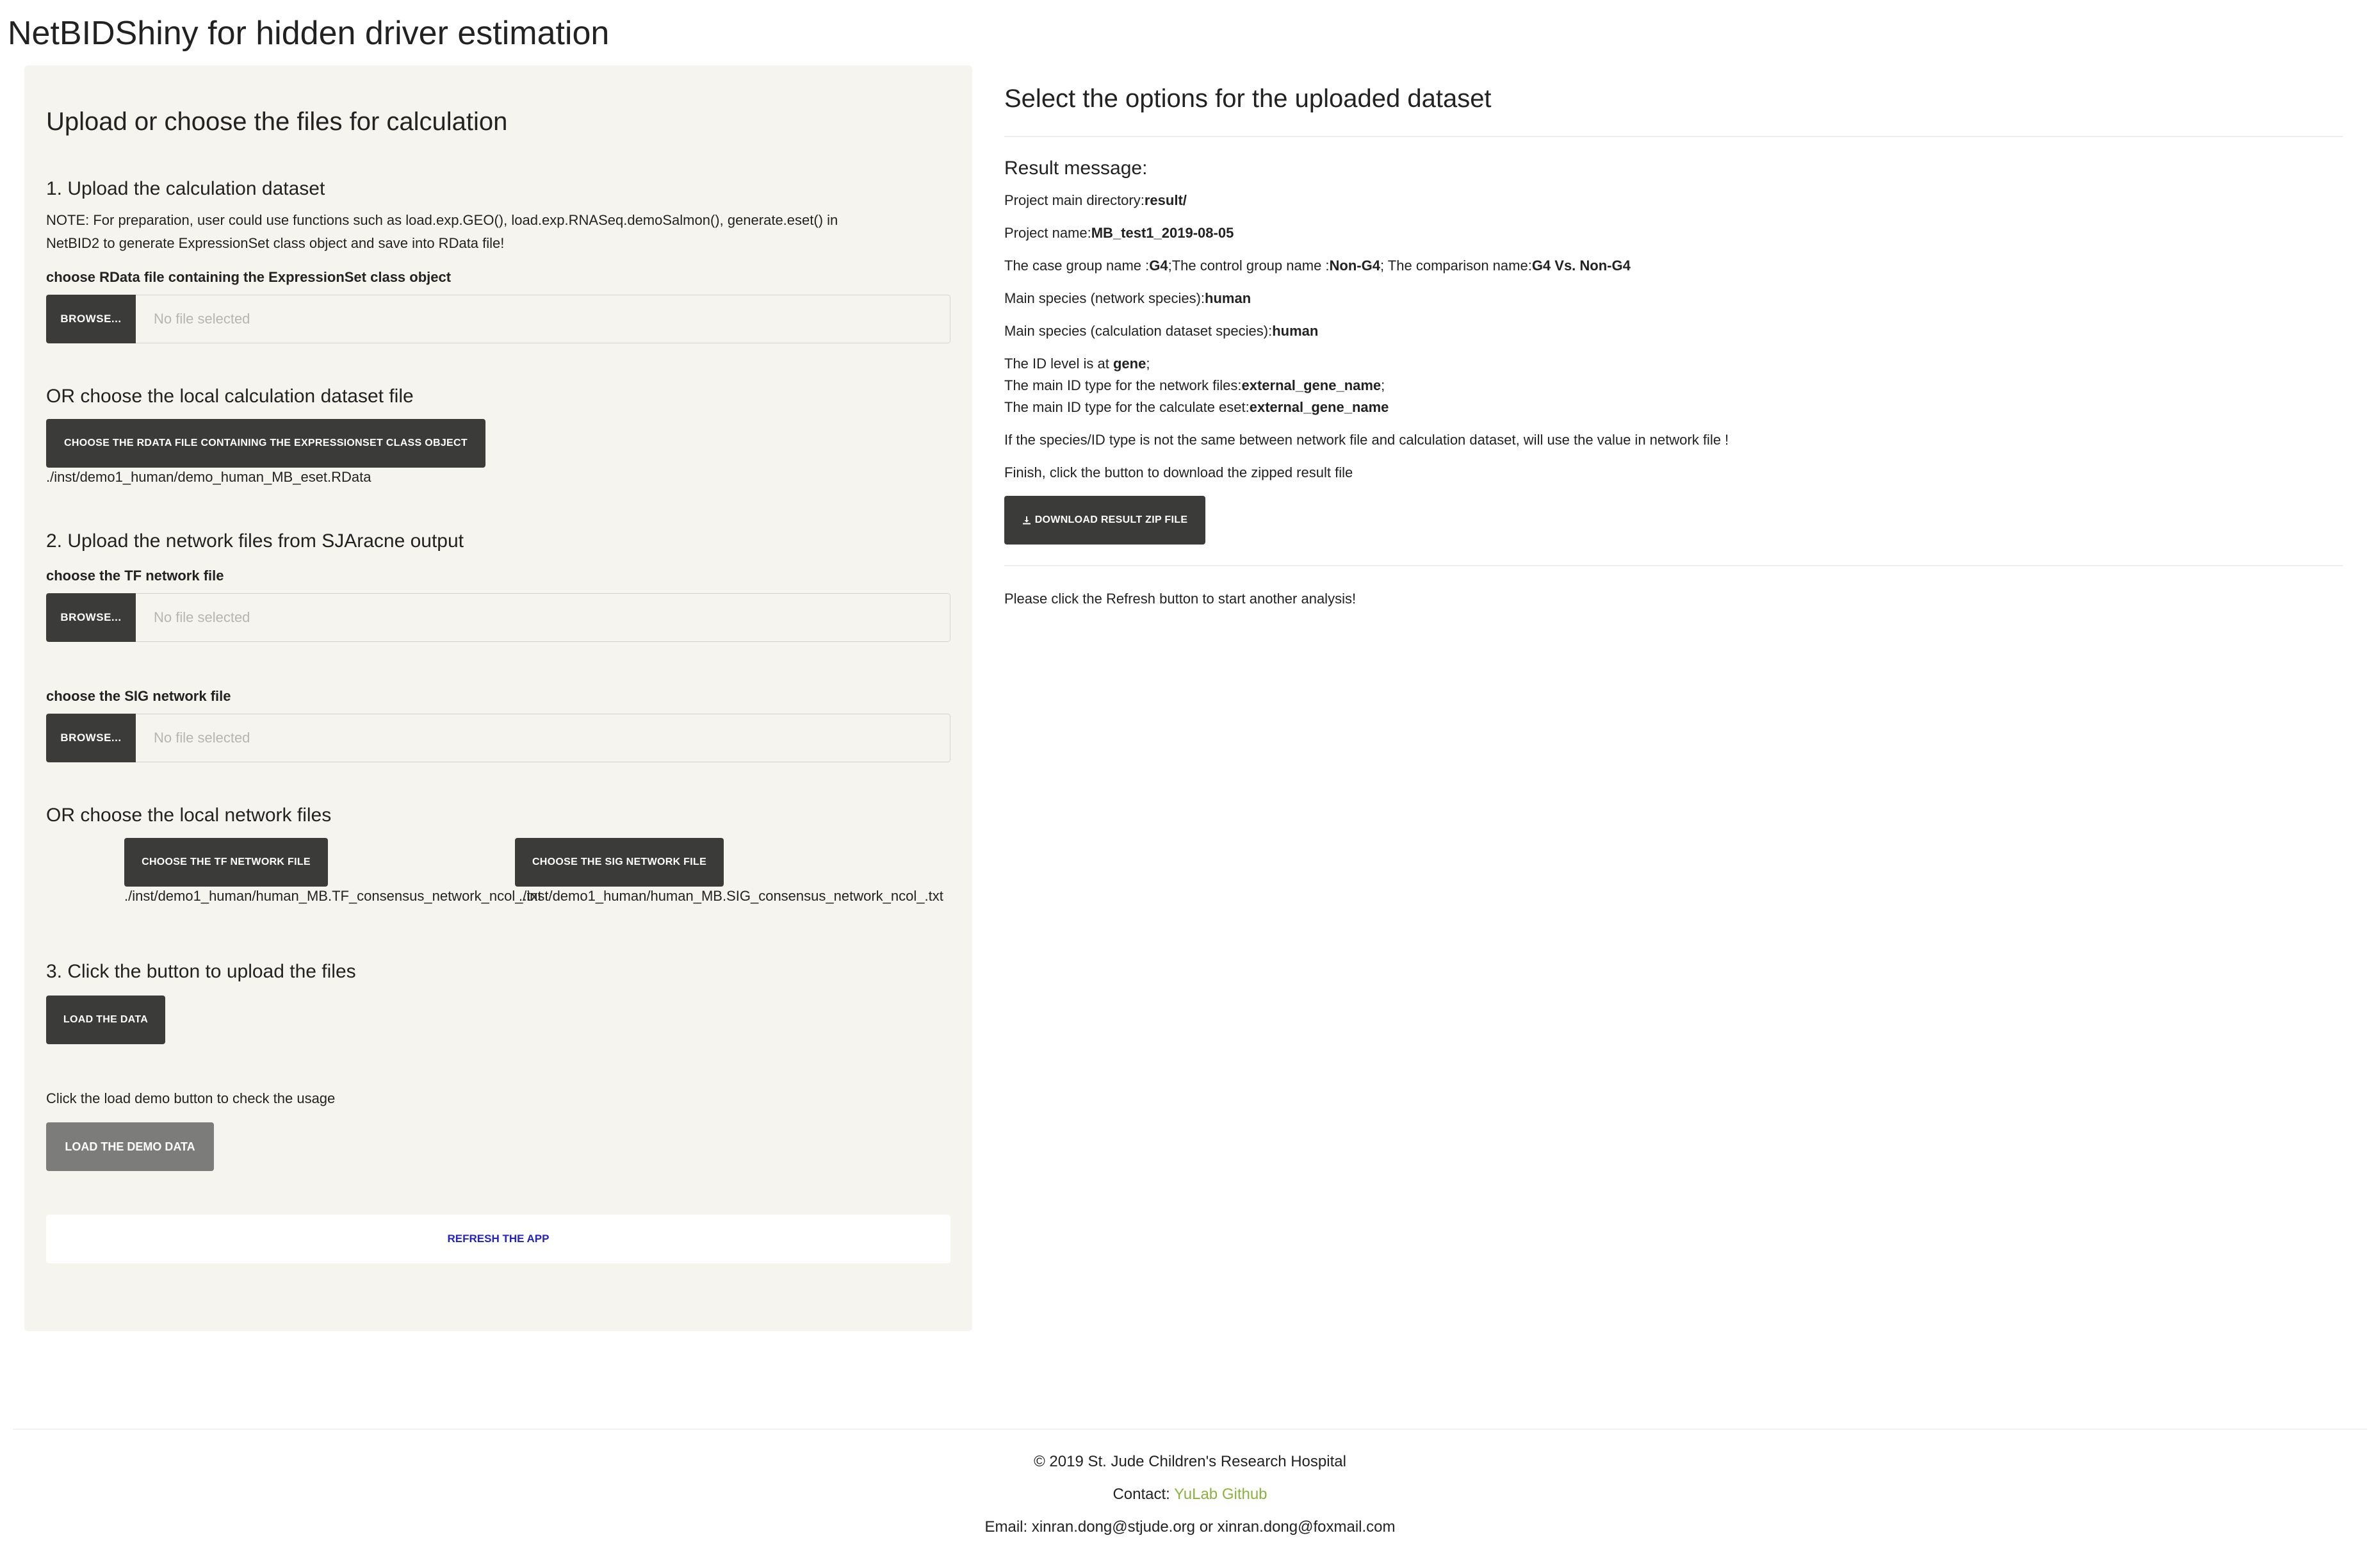  I want to click on network-species-line: Main species (network species):human, so click(1127, 298).